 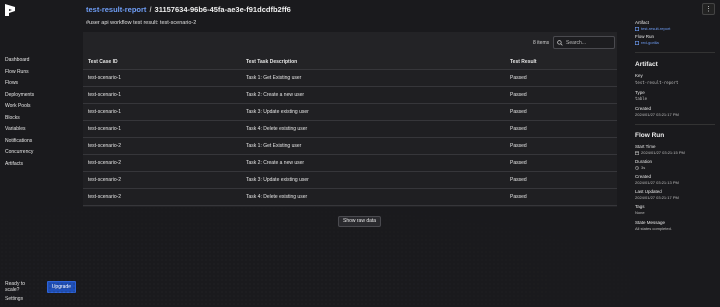 I want to click on search-icon, so click(x=560, y=42).